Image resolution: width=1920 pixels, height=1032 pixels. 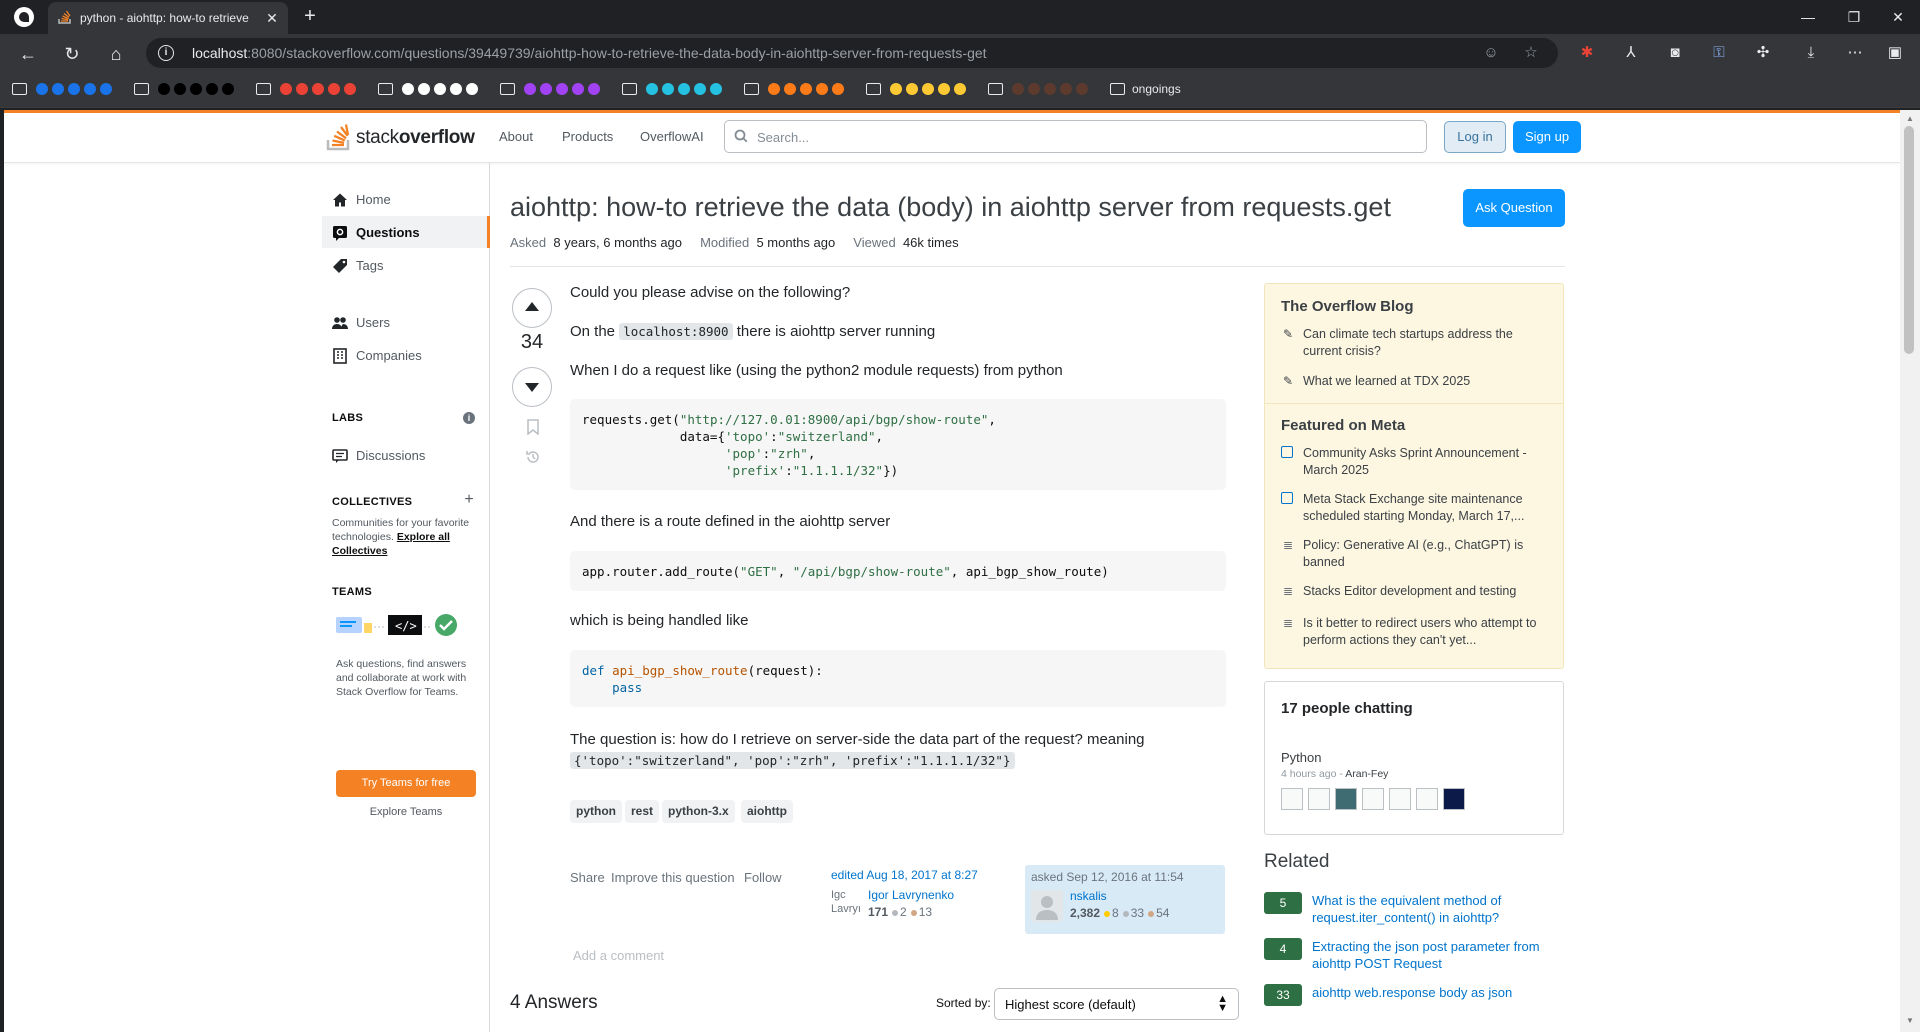 I want to click on code-token: ,, so click(x=811, y=453).